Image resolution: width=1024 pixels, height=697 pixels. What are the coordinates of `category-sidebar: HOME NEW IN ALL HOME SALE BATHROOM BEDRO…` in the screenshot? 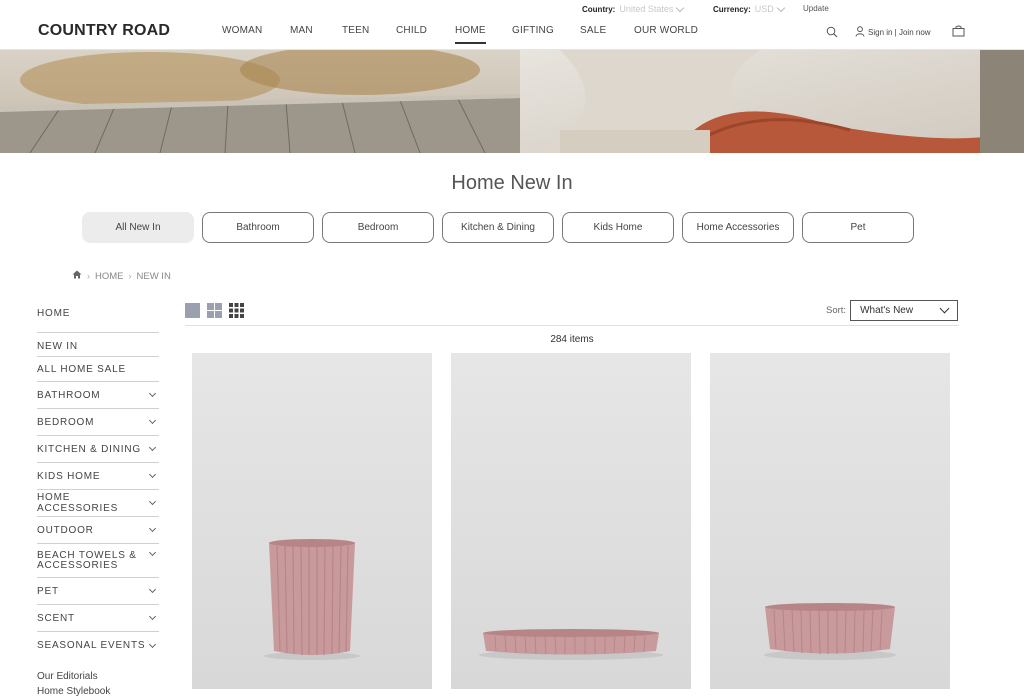 It's located at (98, 498).